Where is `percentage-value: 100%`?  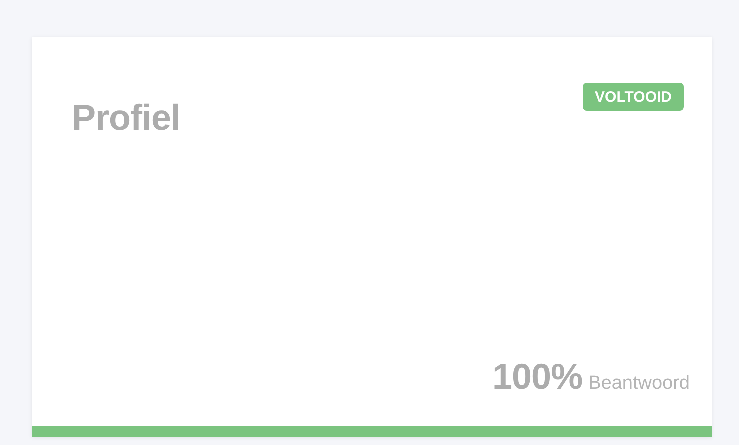
percentage-value: 100% is located at coordinates (537, 377).